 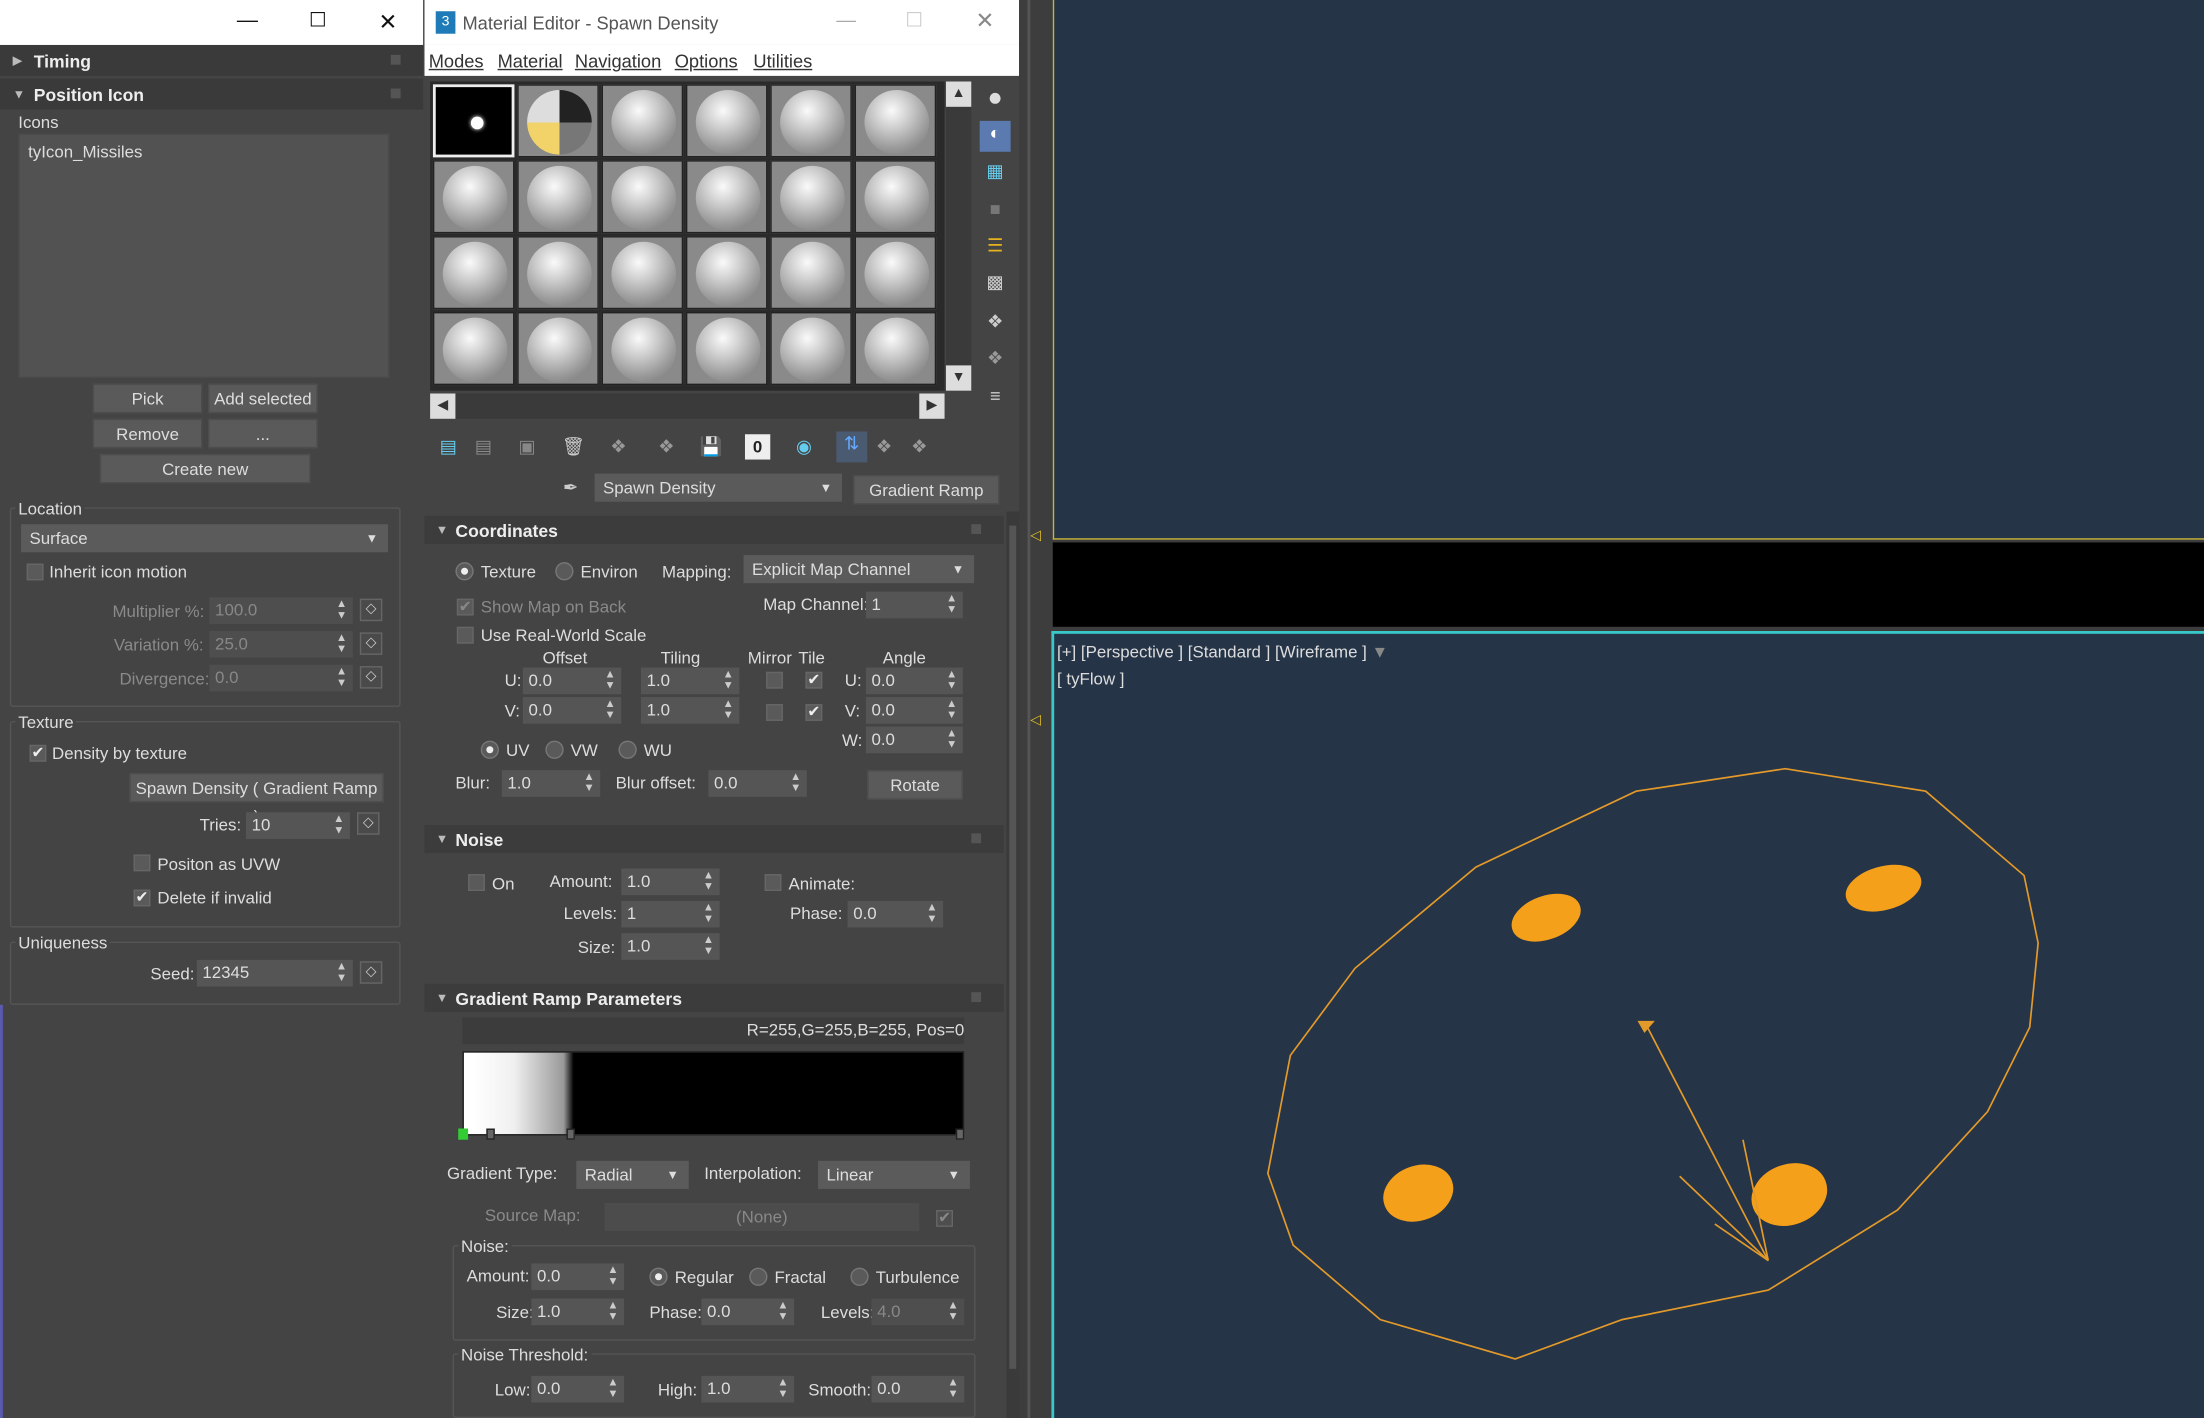 What do you see at coordinates (995, 245) in the screenshot?
I see `video-color-check-icon: ☰` at bounding box center [995, 245].